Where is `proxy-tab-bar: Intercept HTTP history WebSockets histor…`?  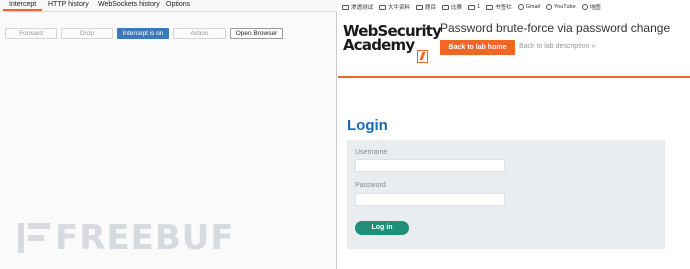
proxy-tab-bar: Intercept HTTP history WebSockets histor… is located at coordinates (168, 6).